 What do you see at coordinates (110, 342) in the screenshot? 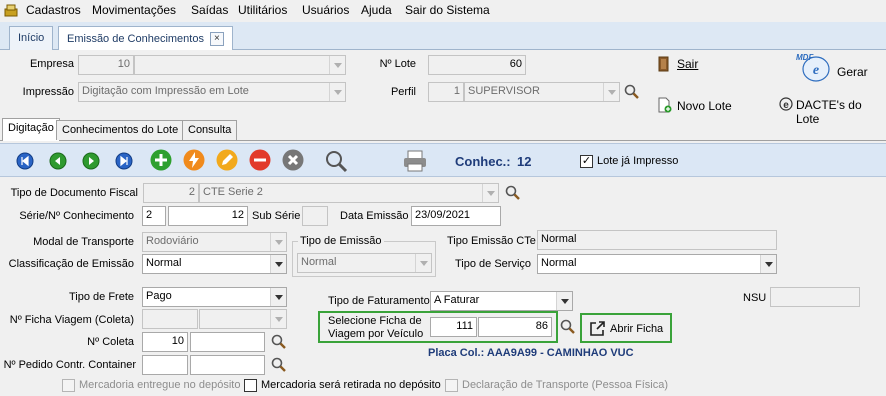
I see `coleta-label: Nº Coleta` at bounding box center [110, 342].